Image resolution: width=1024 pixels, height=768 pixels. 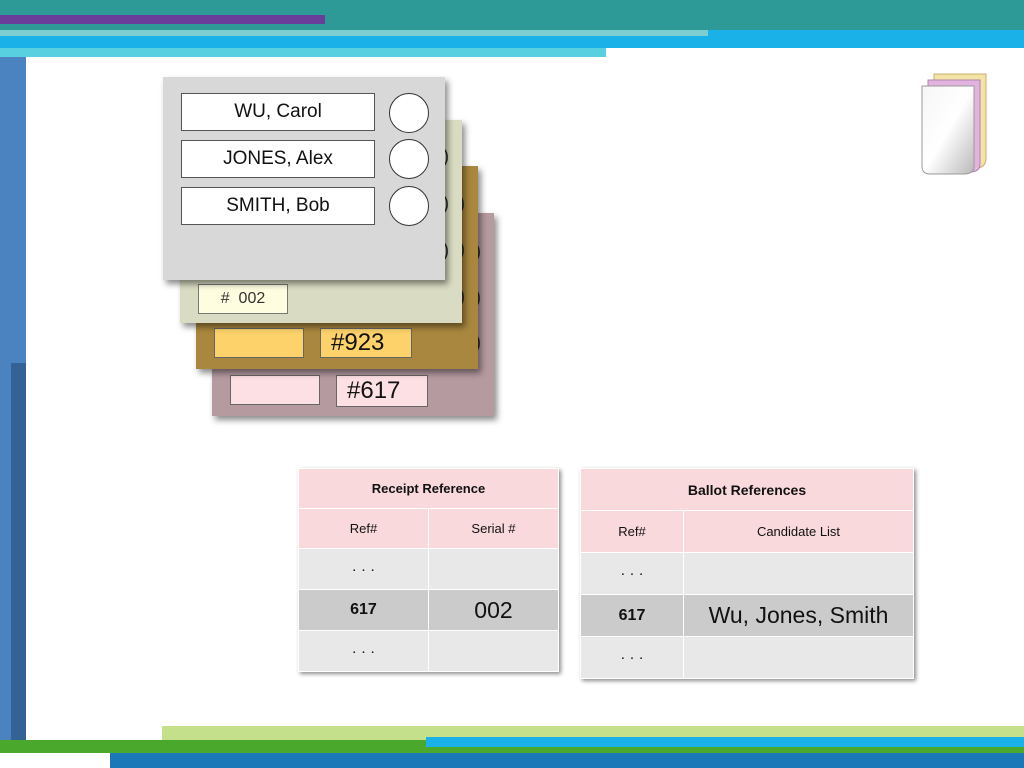 I want to click on ballot-card-front: WU, Carol JONES, Alex SMITH, Bob, so click(x=304, y=178).